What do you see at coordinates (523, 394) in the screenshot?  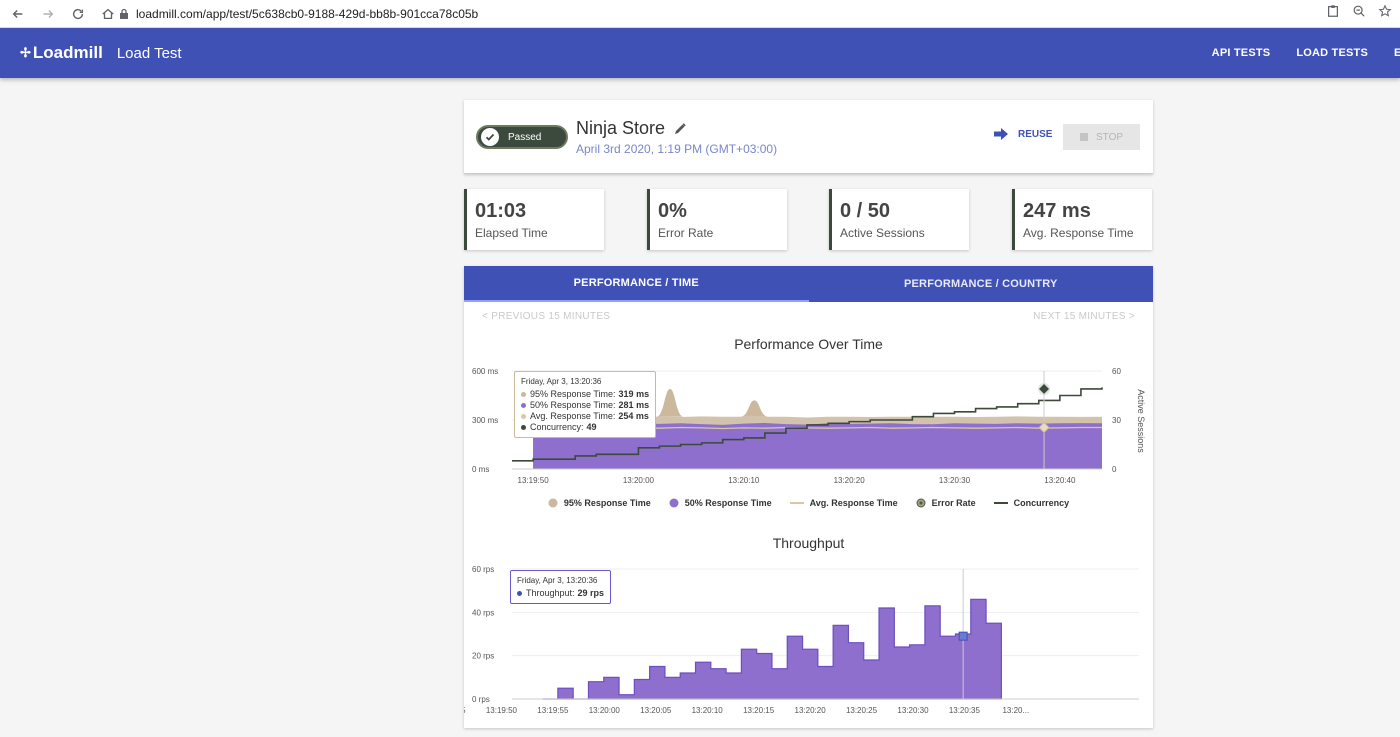 I see `p95-dot-icon` at bounding box center [523, 394].